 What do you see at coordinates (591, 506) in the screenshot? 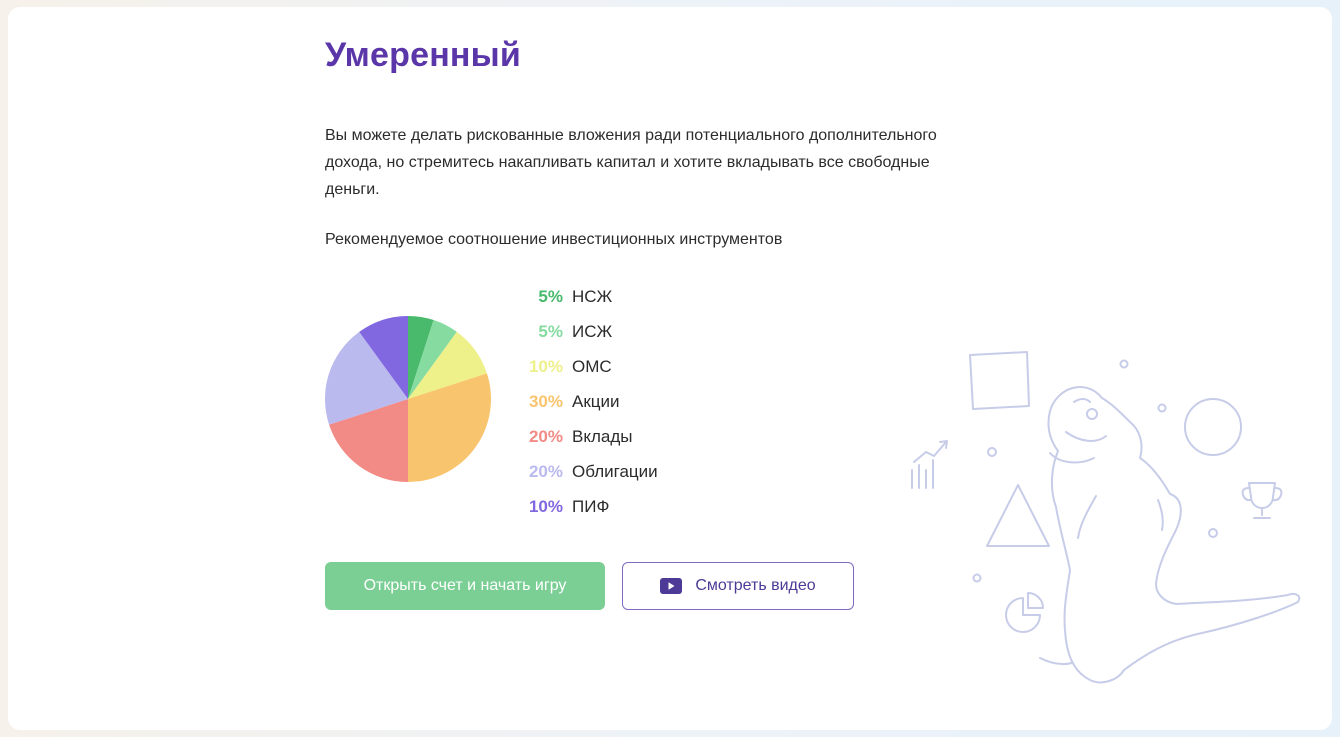
I see `legend-label: ПИФ` at bounding box center [591, 506].